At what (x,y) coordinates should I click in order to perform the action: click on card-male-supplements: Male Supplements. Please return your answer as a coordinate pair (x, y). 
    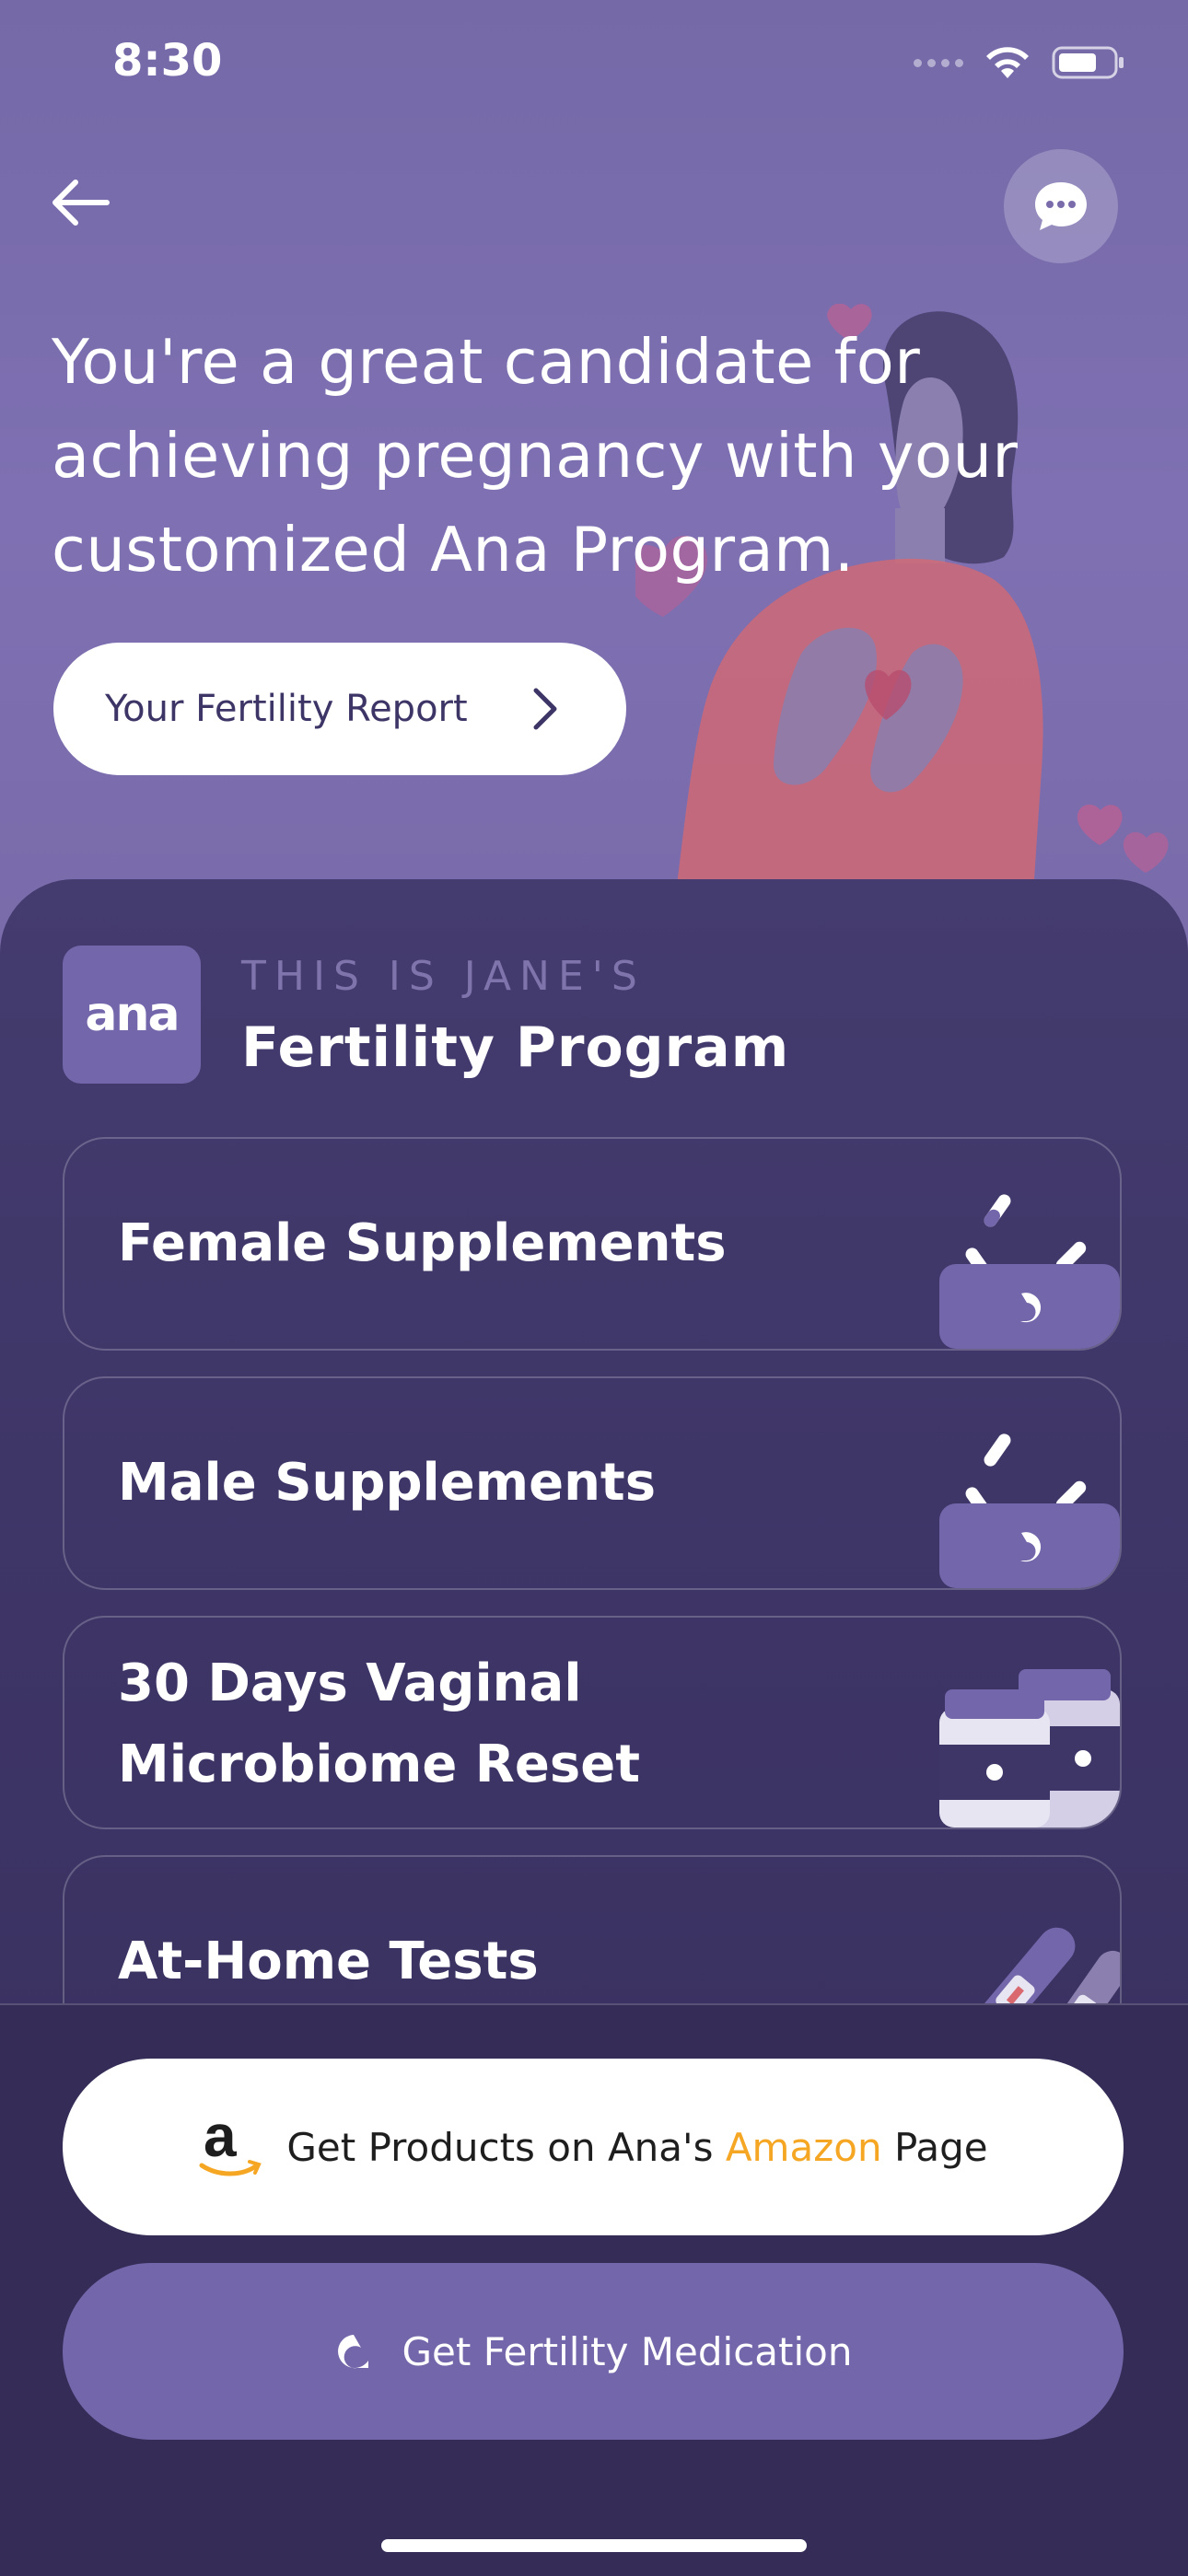
    Looking at the image, I should click on (592, 1483).